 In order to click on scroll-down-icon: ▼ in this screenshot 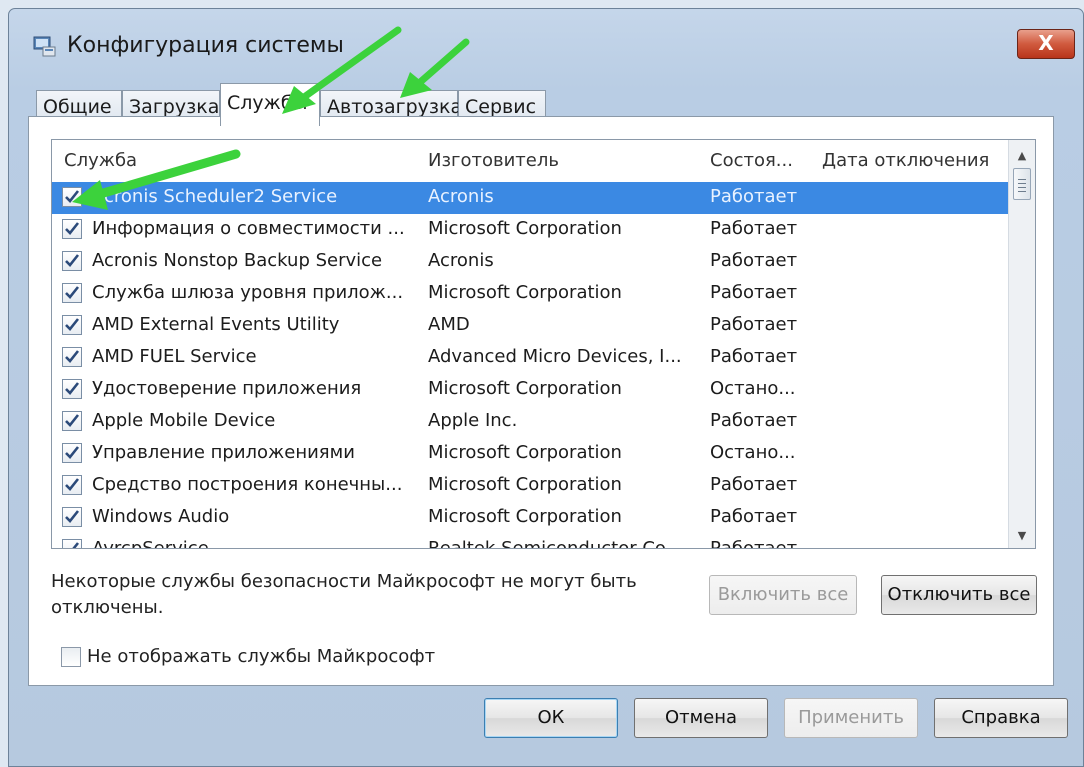, I will do `click(1022, 536)`.